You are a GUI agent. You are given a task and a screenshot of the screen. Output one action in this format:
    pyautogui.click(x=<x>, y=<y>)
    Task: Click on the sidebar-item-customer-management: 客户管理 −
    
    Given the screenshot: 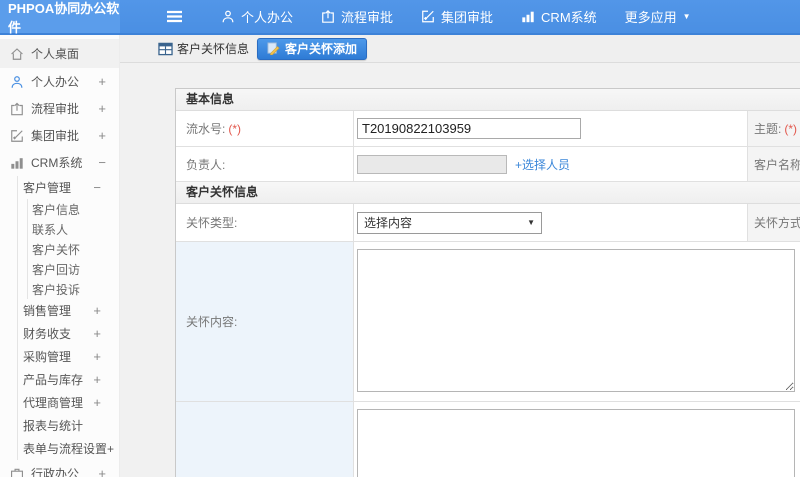 What is the action you would take?
    pyautogui.click(x=68, y=187)
    